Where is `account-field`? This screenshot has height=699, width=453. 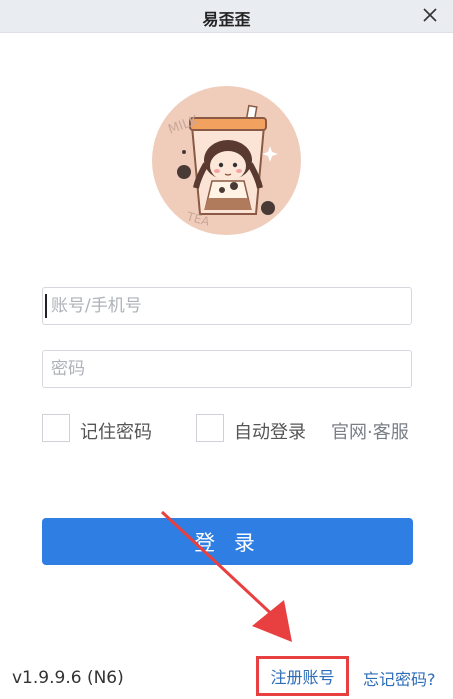
account-field is located at coordinates (227, 306).